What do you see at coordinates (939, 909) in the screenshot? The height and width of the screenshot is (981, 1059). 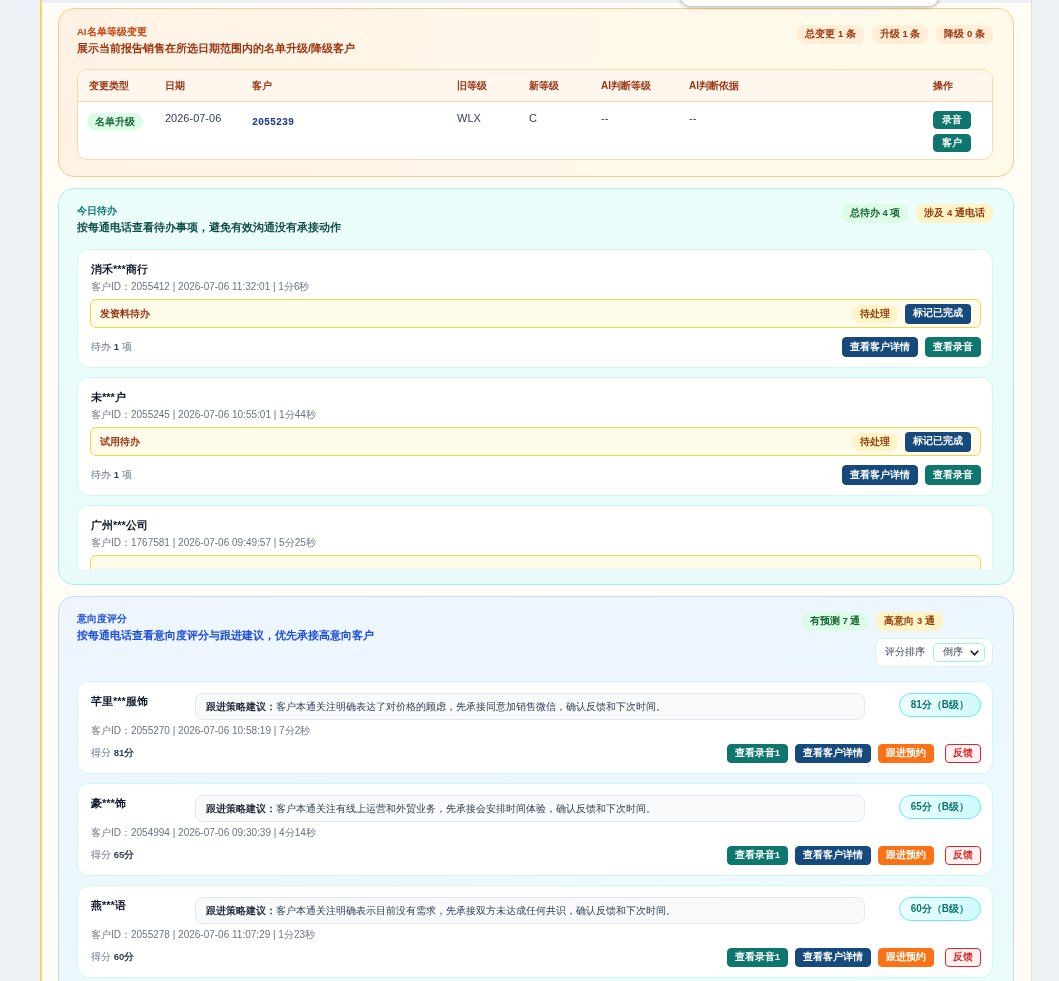 I see `score-badge: 60分（B级）` at bounding box center [939, 909].